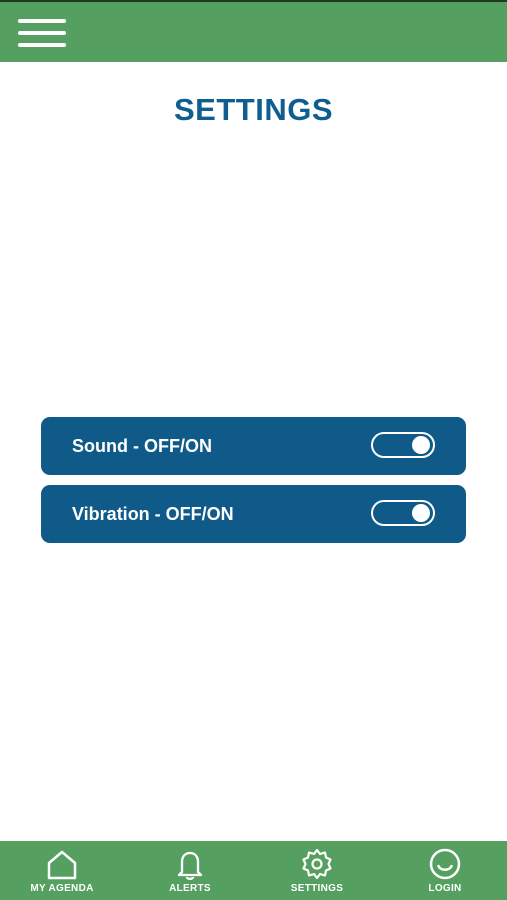 This screenshot has width=507, height=900. I want to click on nav-settings: SETTINGS, so click(317, 870).